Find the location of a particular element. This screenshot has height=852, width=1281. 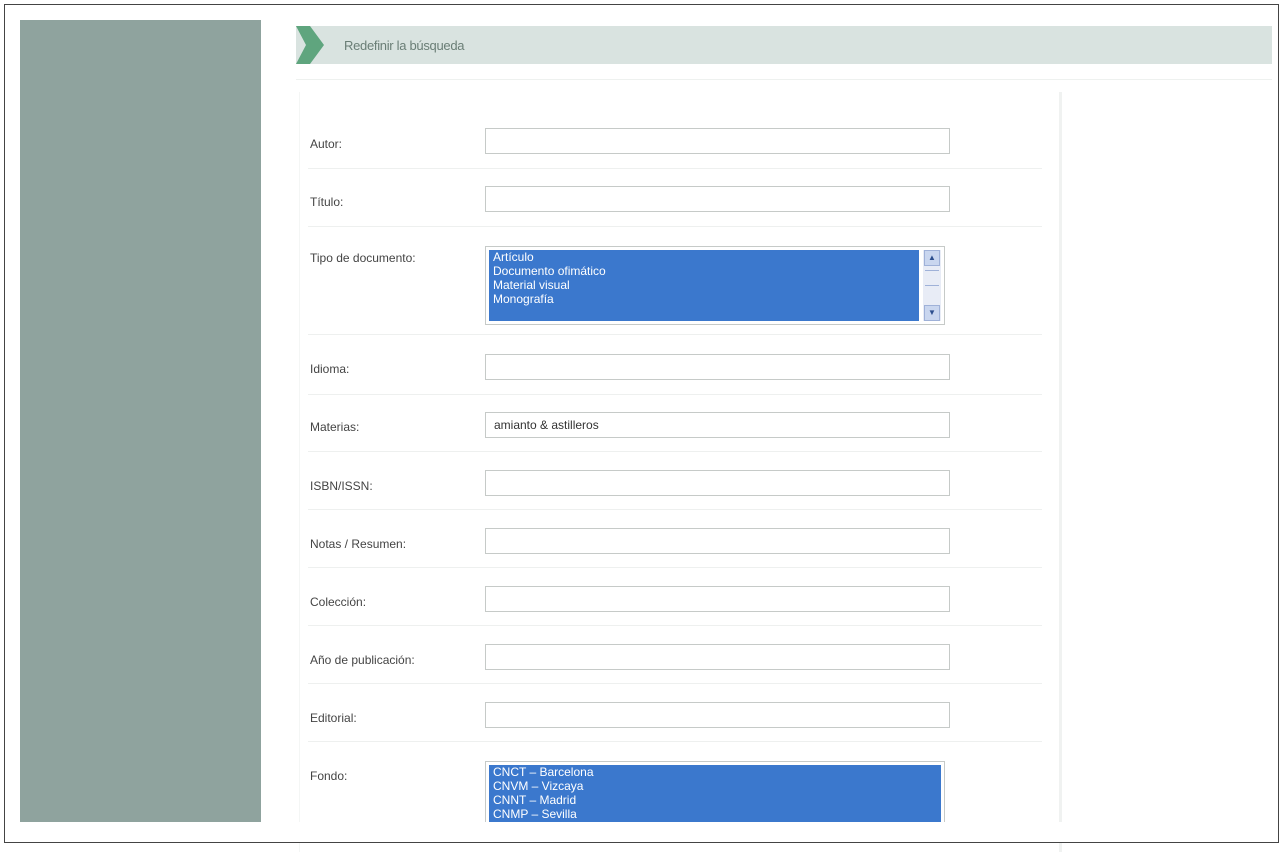

tipo-documento-scrollbar: ▲ ▼ is located at coordinates (932, 285).